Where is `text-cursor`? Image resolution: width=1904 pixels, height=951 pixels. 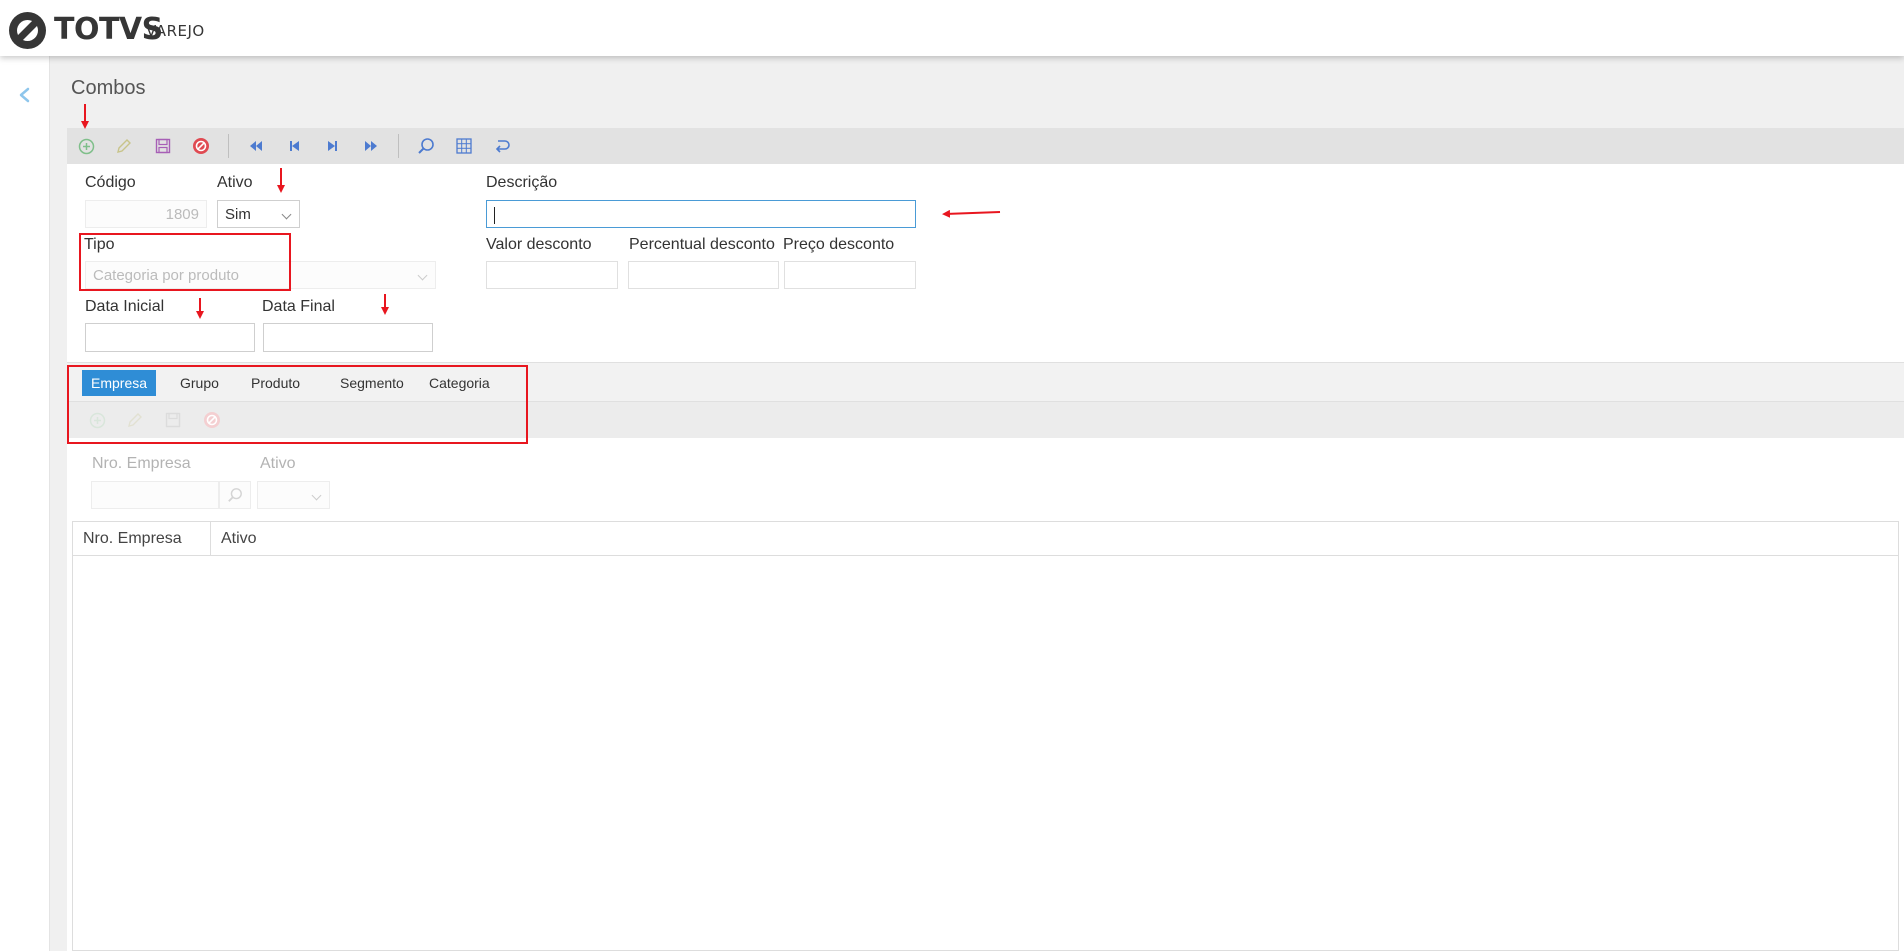
text-cursor is located at coordinates (494, 215).